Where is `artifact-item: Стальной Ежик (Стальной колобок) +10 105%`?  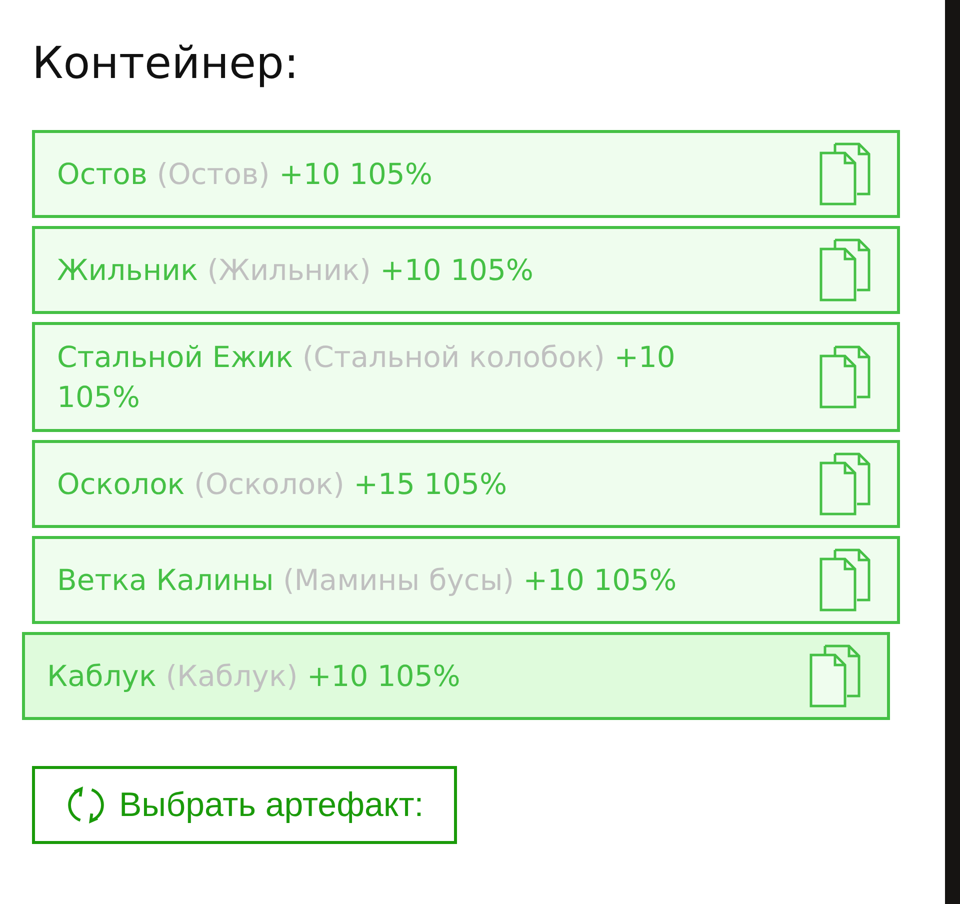 artifact-item: Стальной Ежик (Стальной колобок) +10 105% is located at coordinates (466, 377).